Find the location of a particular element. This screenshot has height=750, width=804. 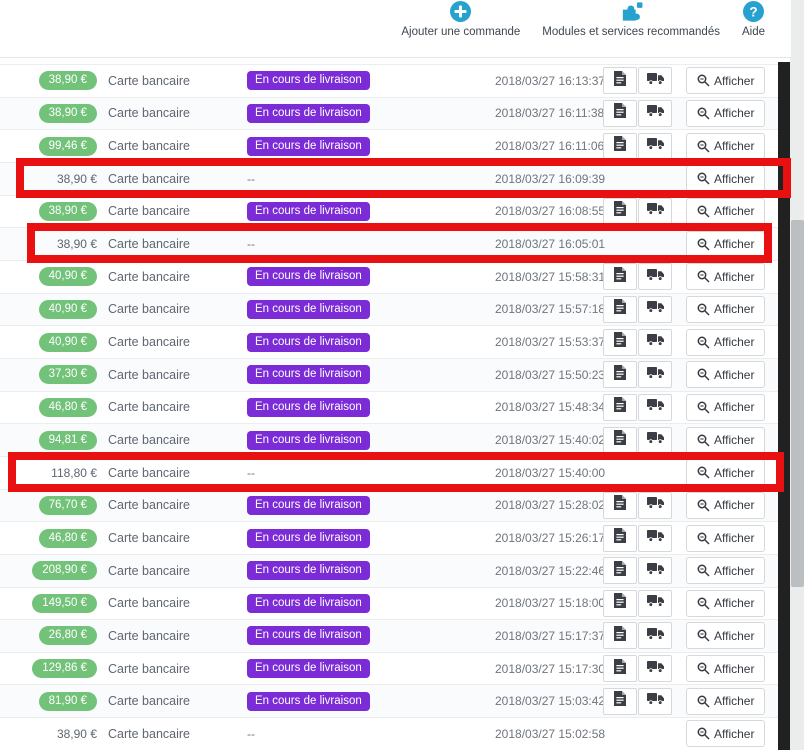

total-paid-badge: 37,30 € is located at coordinates (67, 375).